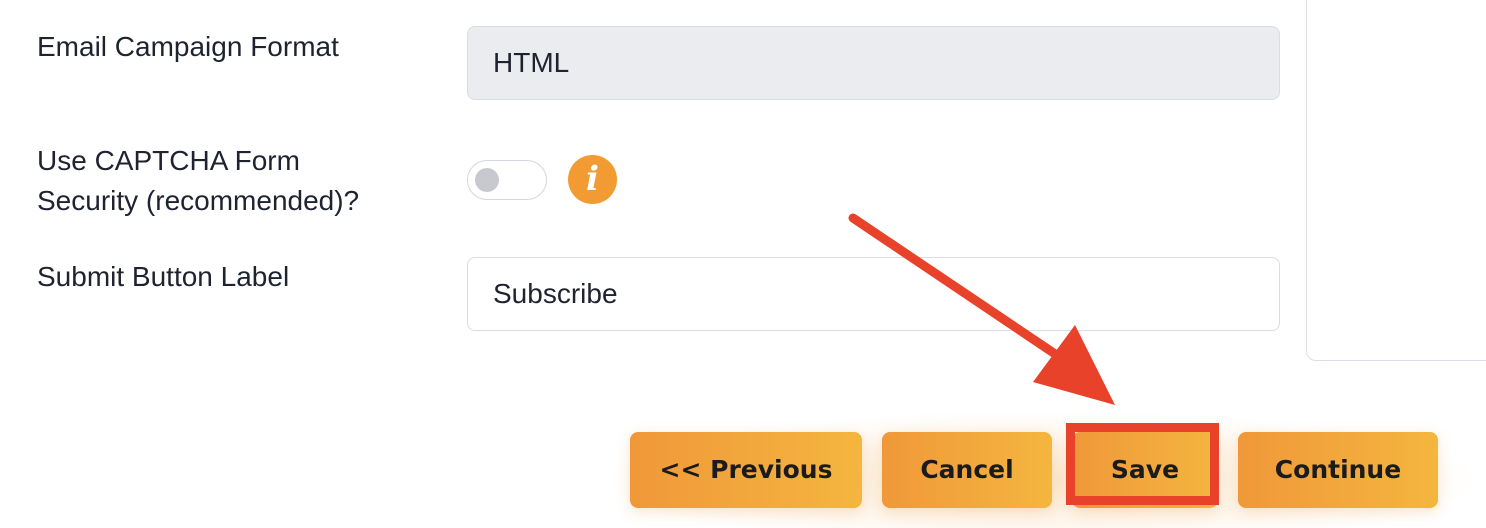 This screenshot has height=528, width=1486. Describe the element at coordinates (1145, 470) in the screenshot. I see `save-button: Save` at that location.